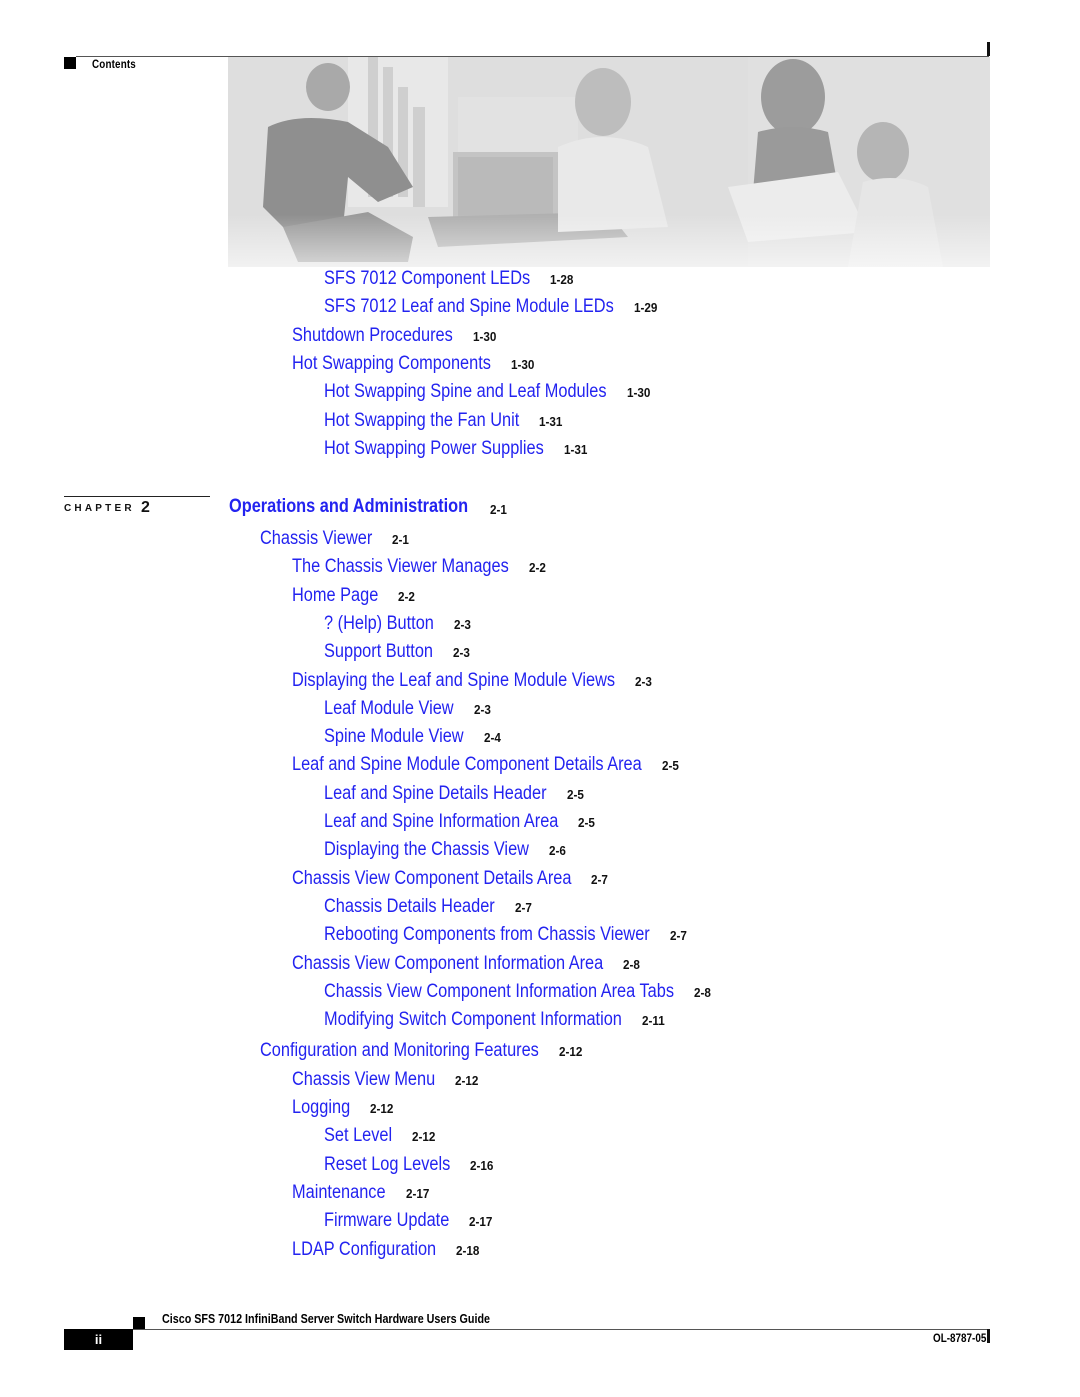 The image size is (1080, 1397). Describe the element at coordinates (482, 1165) in the screenshot. I see `toc-entry-page-number: 2-16` at that location.